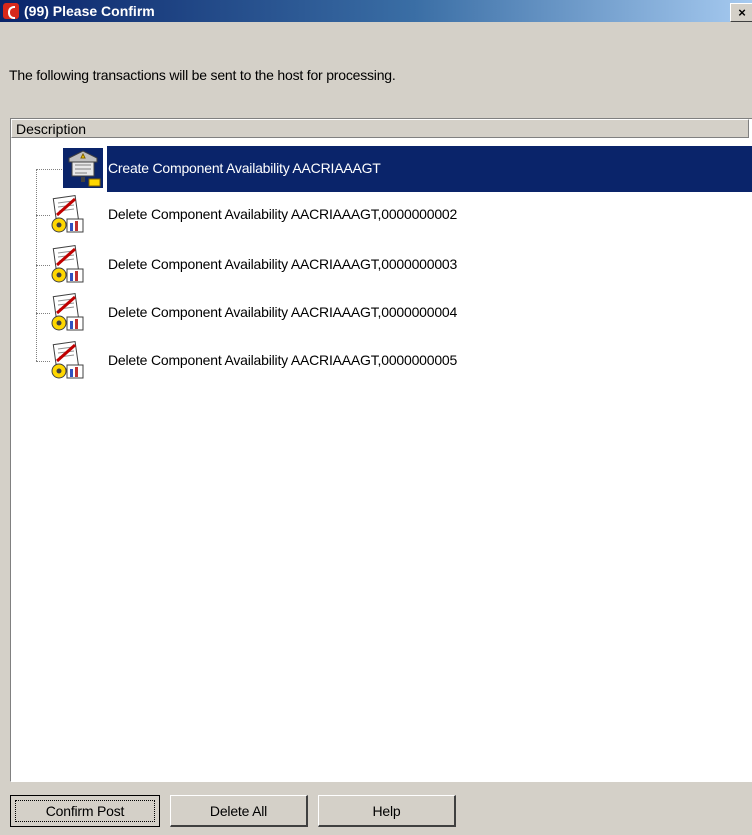 The image size is (752, 835). What do you see at coordinates (381, 169) in the screenshot?
I see `list-item: Create Component Availability AACRIAAAGT` at bounding box center [381, 169].